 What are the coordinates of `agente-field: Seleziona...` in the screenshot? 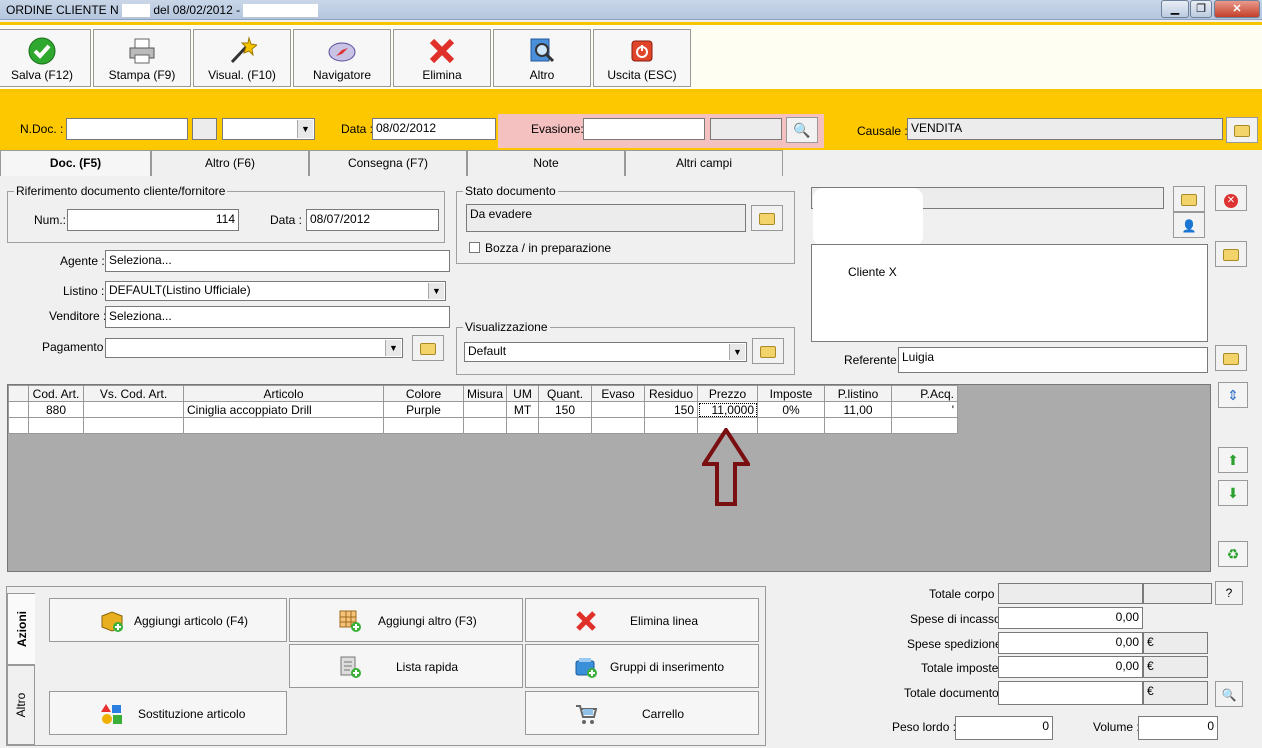 It's located at (277, 261).